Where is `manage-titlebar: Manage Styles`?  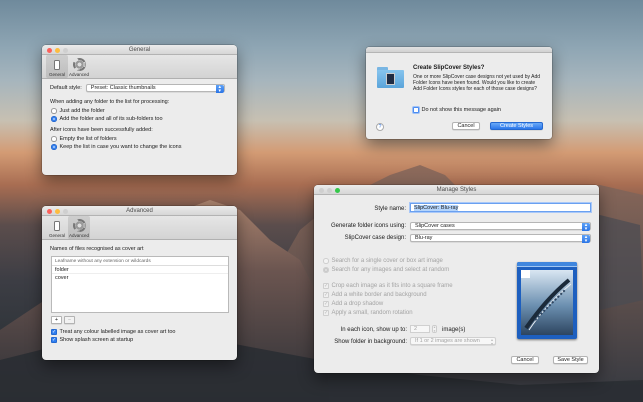
manage-titlebar: Manage Styles is located at coordinates (456, 190).